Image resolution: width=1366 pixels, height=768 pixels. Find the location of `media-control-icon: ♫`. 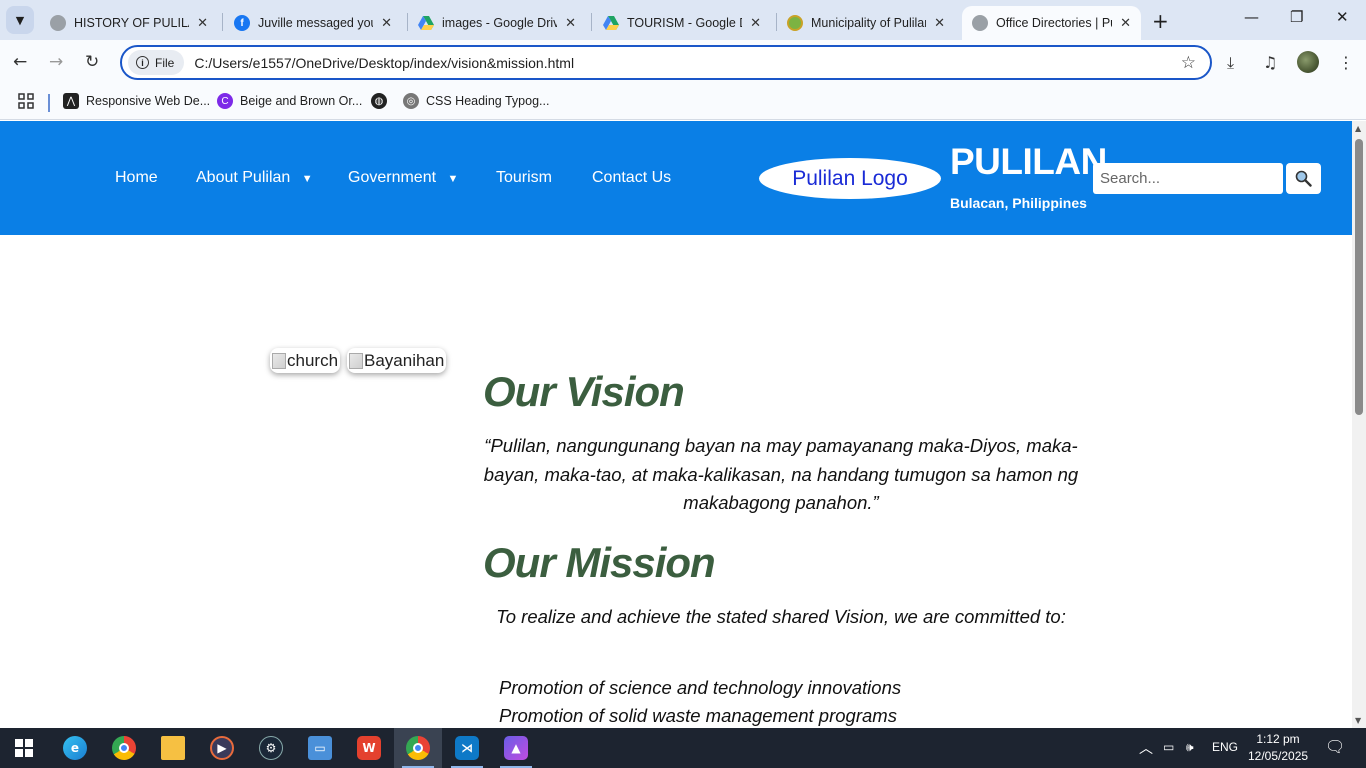

media-control-icon: ♫ is located at coordinates (1270, 62).